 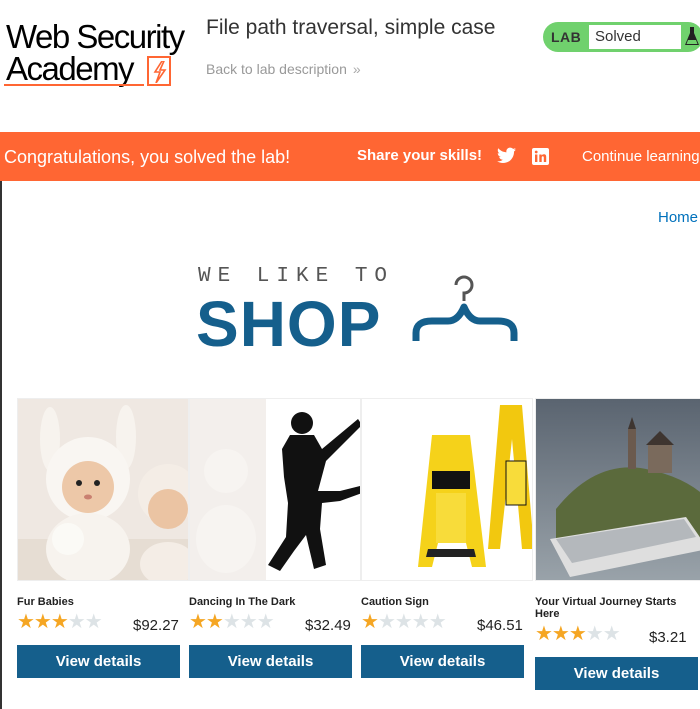 I want to click on congratulations-message: Congratulations, you solved the lab!, so click(x=147, y=157).